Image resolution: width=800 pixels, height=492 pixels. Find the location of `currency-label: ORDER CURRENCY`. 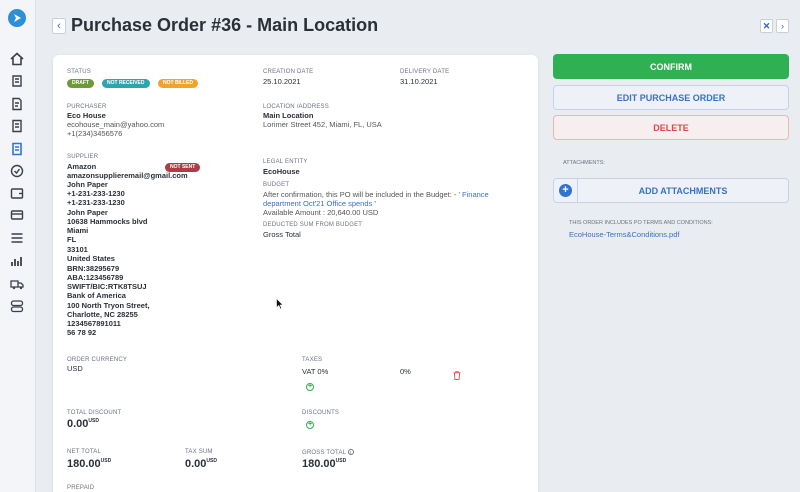

currency-label: ORDER CURRENCY is located at coordinates (97, 360).